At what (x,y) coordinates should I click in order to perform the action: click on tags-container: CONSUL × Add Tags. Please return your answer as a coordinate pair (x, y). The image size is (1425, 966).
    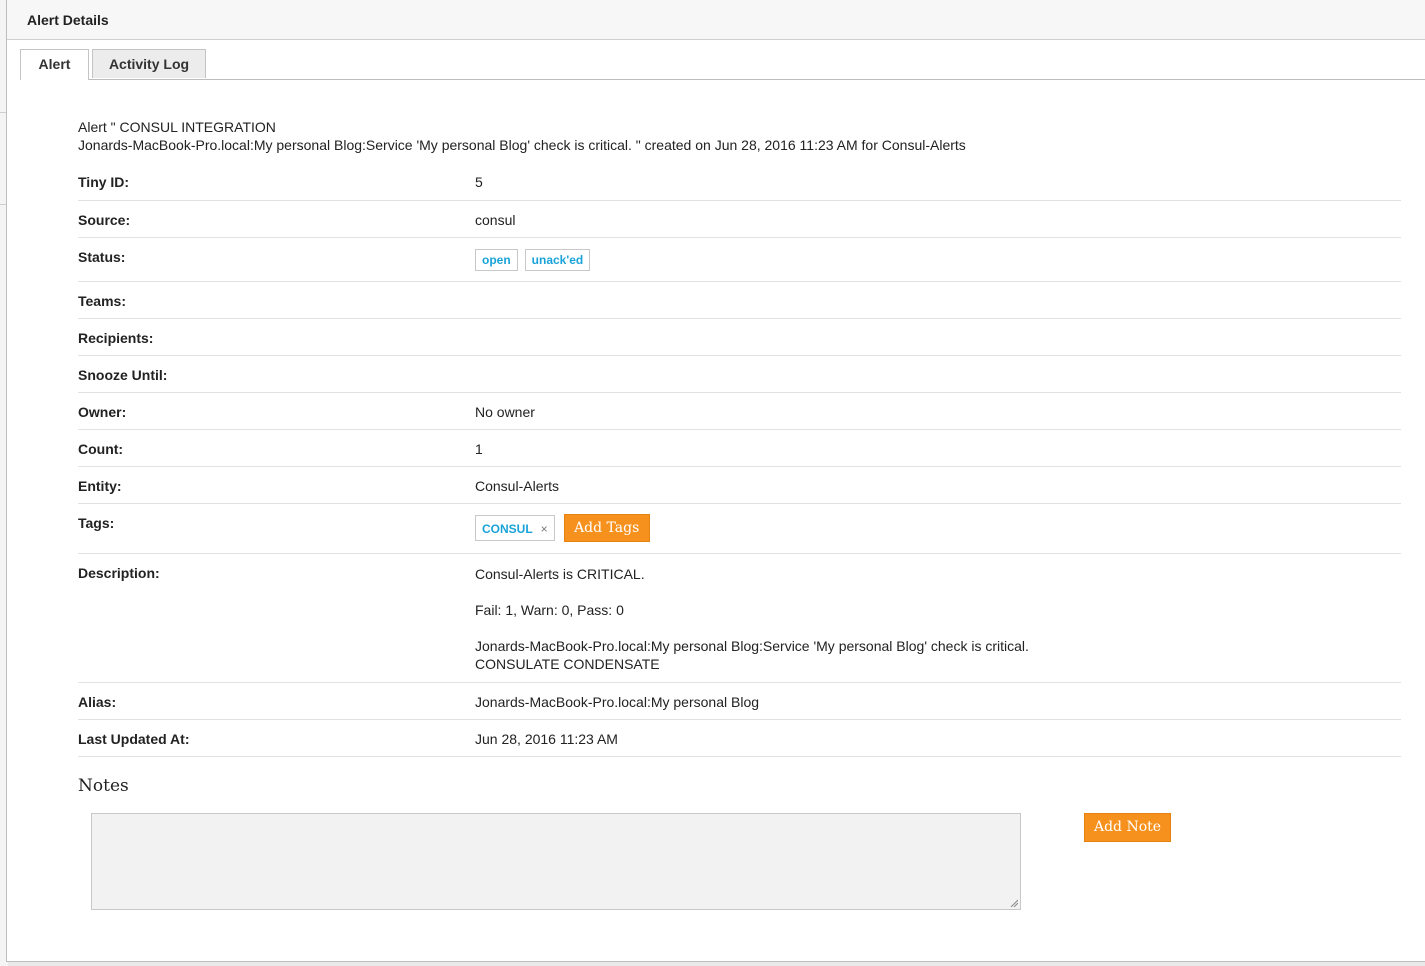
    Looking at the image, I should click on (562, 528).